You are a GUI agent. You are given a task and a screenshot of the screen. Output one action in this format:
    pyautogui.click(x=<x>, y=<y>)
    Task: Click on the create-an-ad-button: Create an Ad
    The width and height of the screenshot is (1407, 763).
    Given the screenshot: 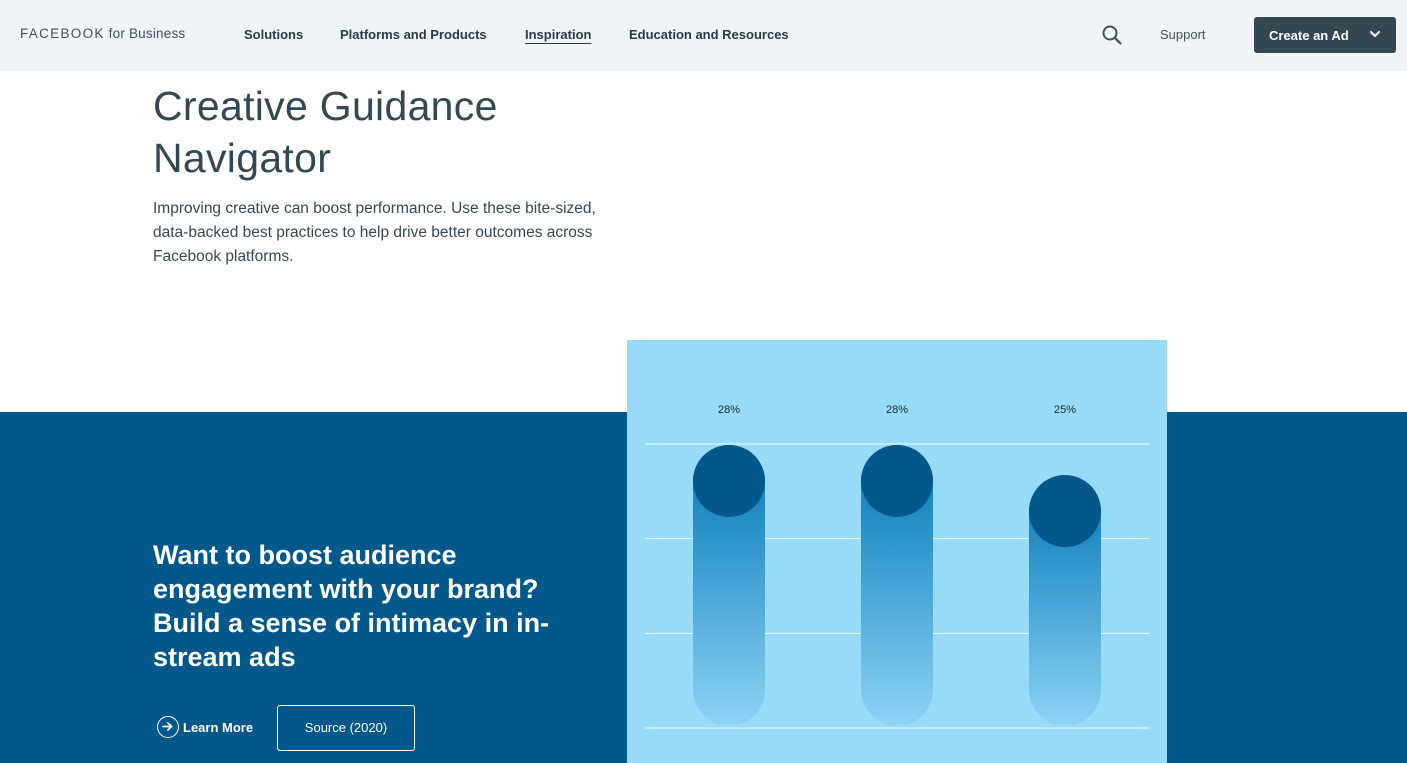 What is the action you would take?
    pyautogui.click(x=1325, y=35)
    